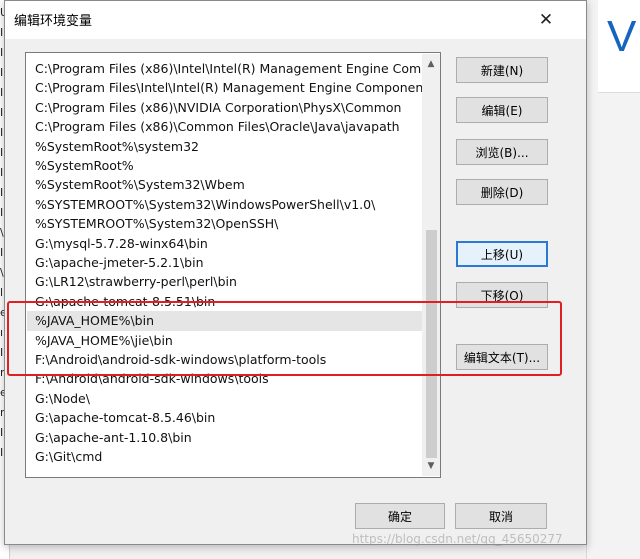 Image resolution: width=640 pixels, height=559 pixels. What do you see at coordinates (224, 437) in the screenshot?
I see `path-list-item: G:\apache-ant-1.10.8\bin` at bounding box center [224, 437].